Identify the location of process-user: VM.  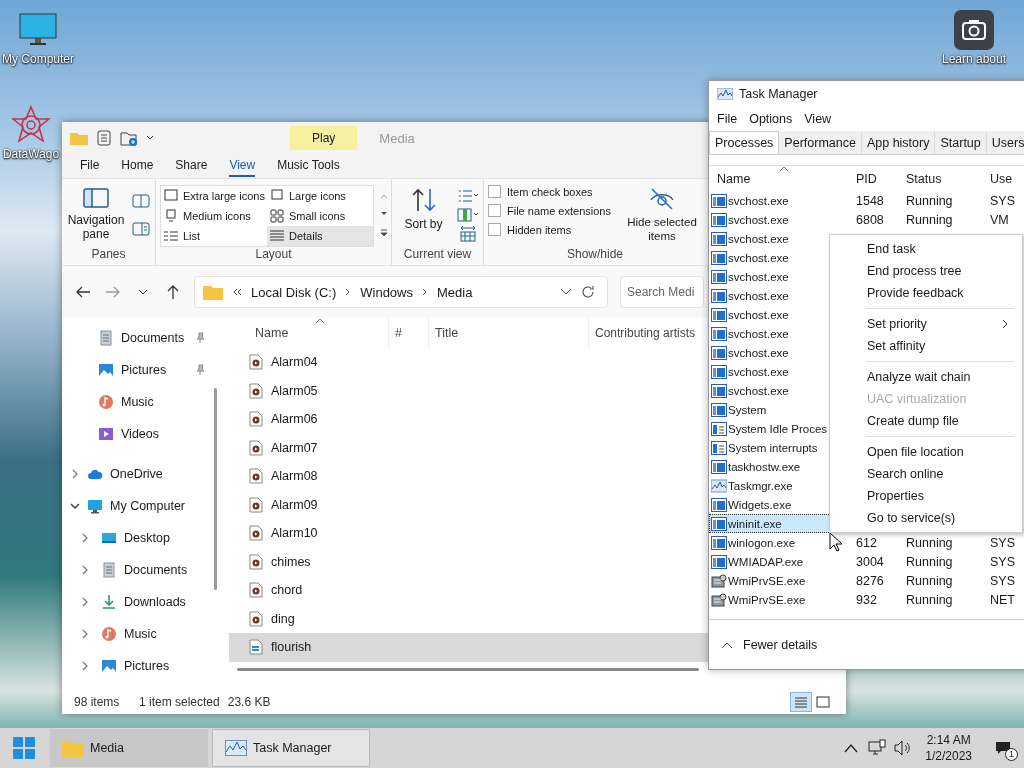
(1000, 219).